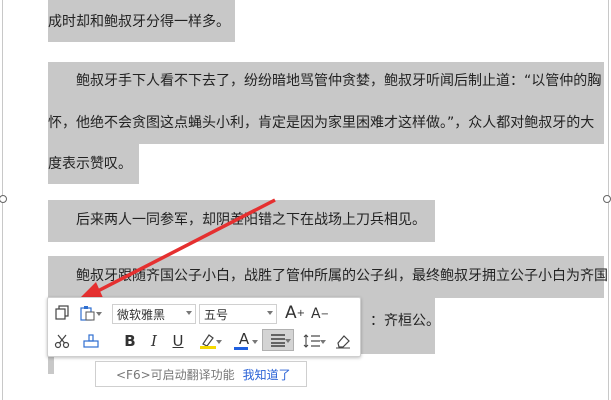 This screenshot has height=400, width=611. I want to click on shrink-font-icon: A, so click(316, 314).